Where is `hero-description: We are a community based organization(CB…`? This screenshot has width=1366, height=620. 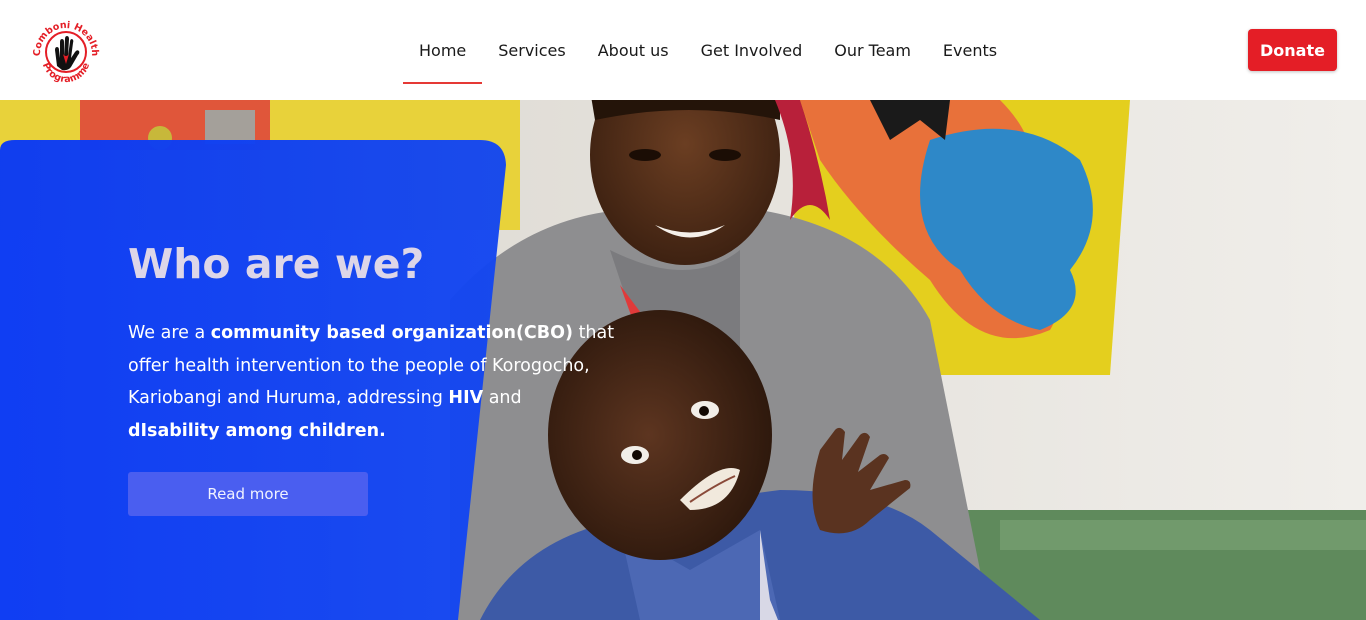
hero-description: We are a community based organization(CB… is located at coordinates (373, 382).